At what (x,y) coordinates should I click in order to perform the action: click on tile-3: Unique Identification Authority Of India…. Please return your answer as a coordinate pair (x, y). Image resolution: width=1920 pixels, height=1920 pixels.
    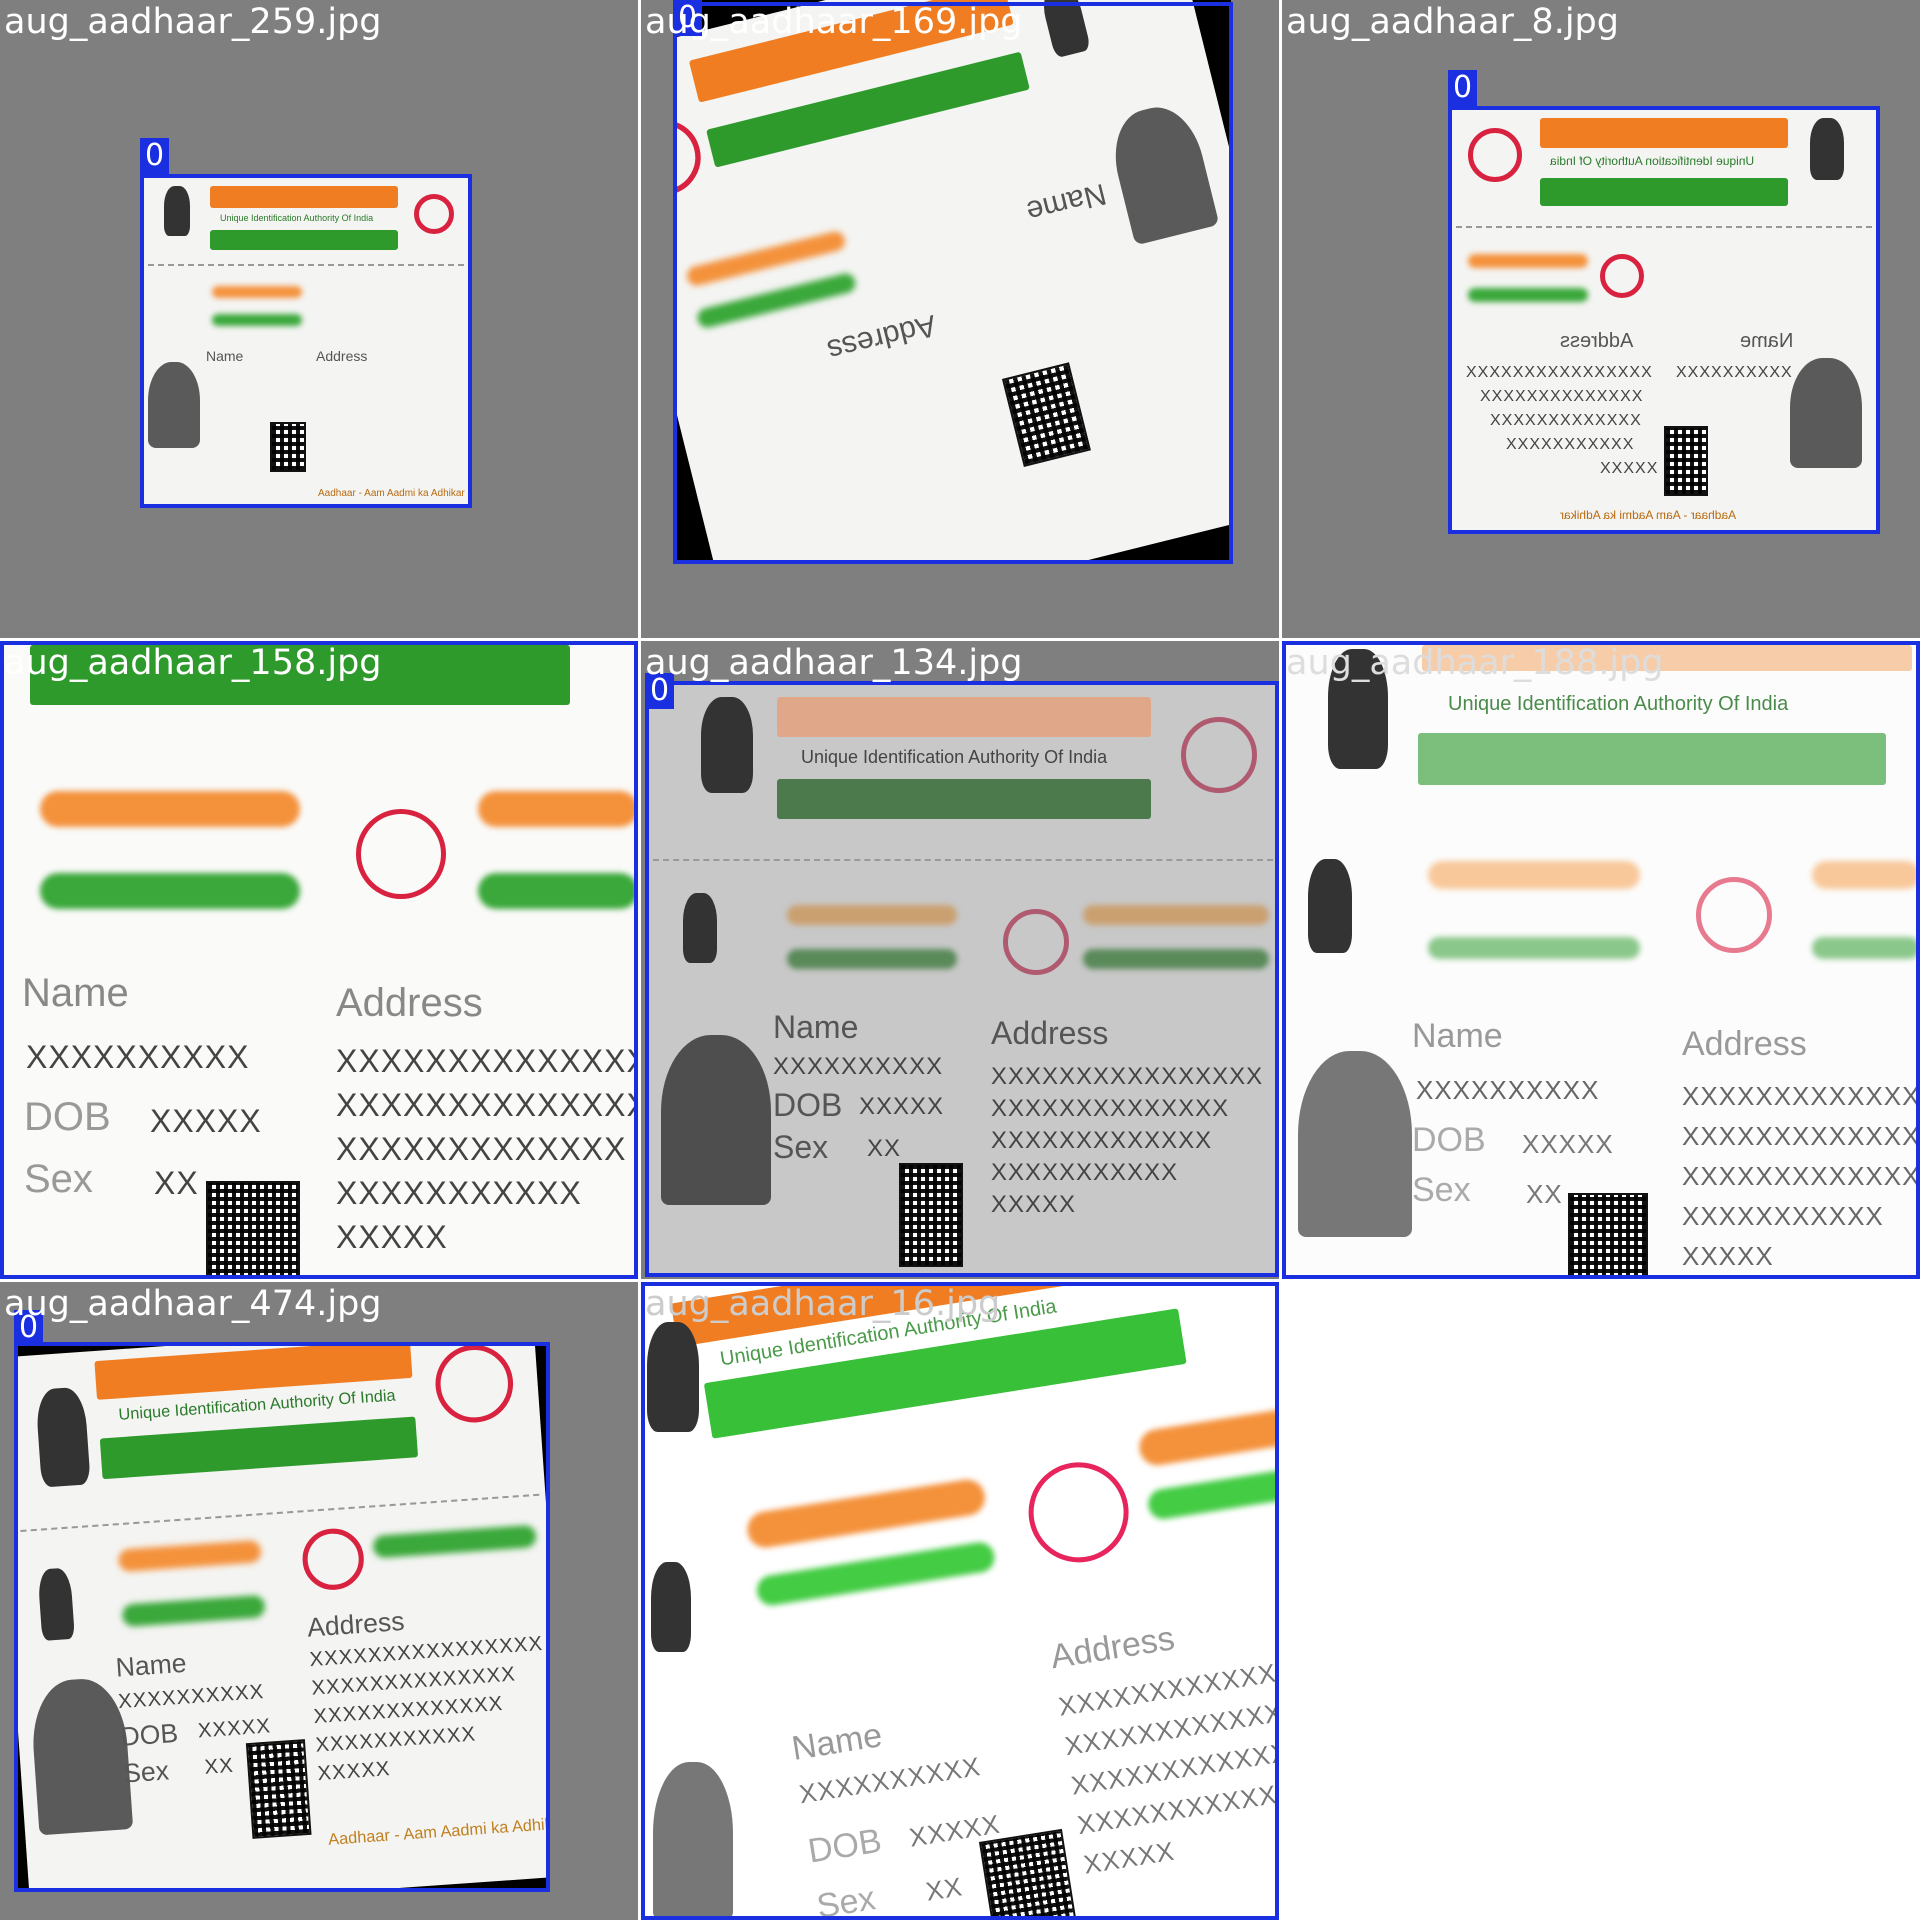
    Looking at the image, I should click on (1601, 319).